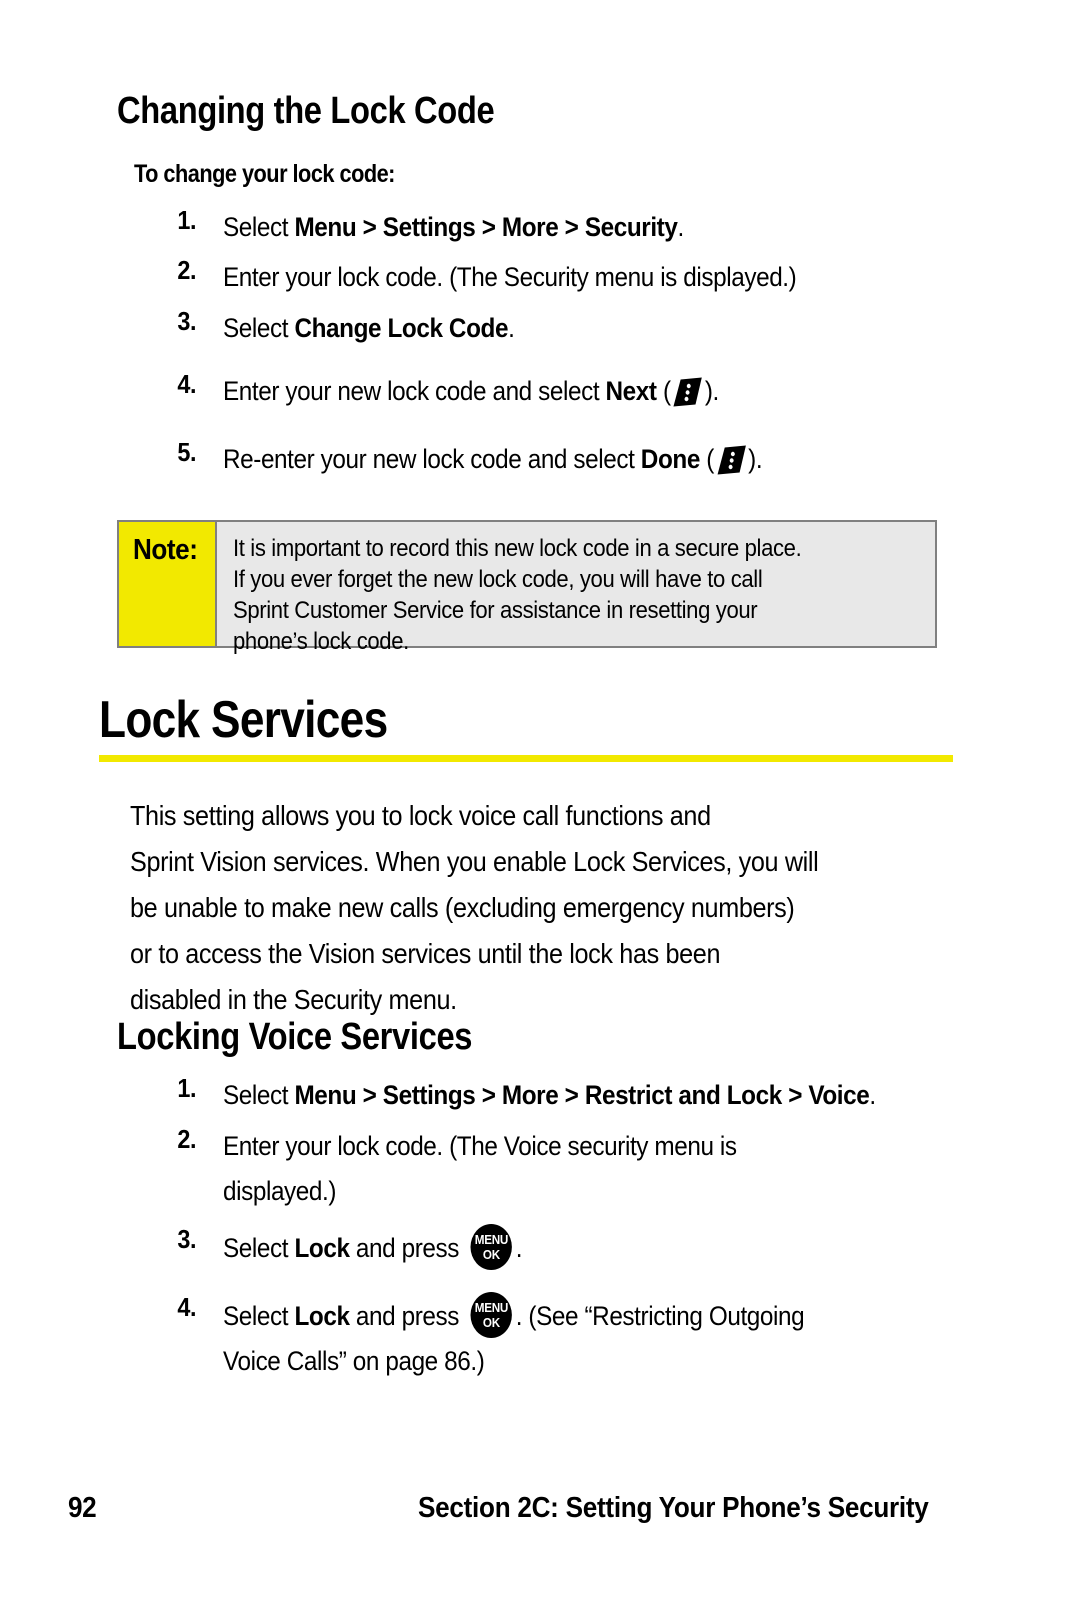  I want to click on plain-text: Voice Calls” on page 86.), so click(354, 1361).